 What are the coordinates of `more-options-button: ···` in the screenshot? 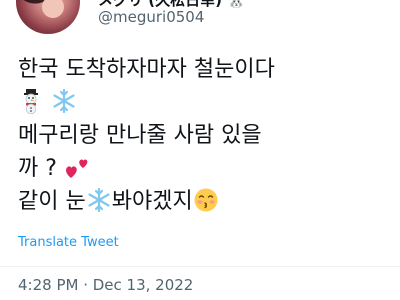 It's located at (300, 3).